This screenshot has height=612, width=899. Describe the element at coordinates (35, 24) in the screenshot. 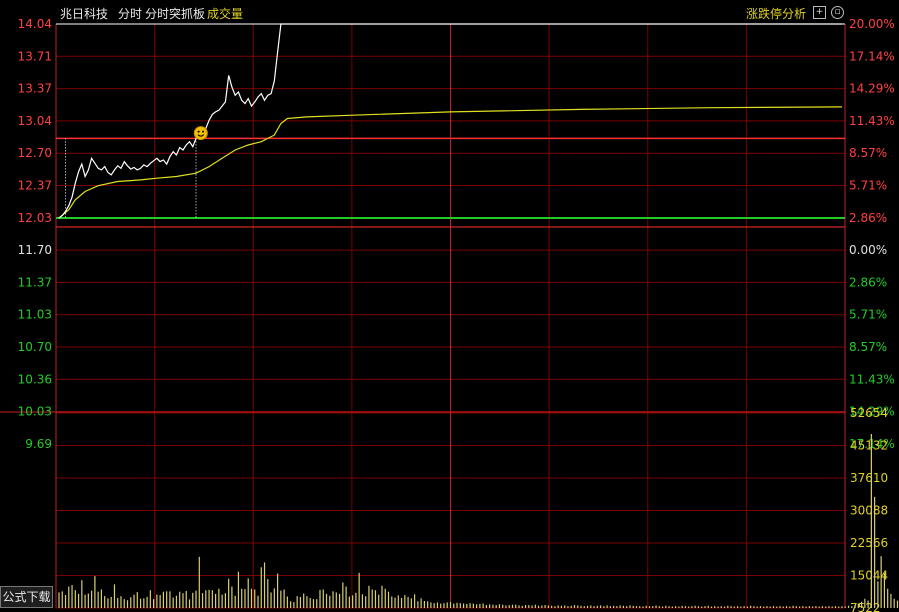

I see `price-tick-label: 14.04` at that location.